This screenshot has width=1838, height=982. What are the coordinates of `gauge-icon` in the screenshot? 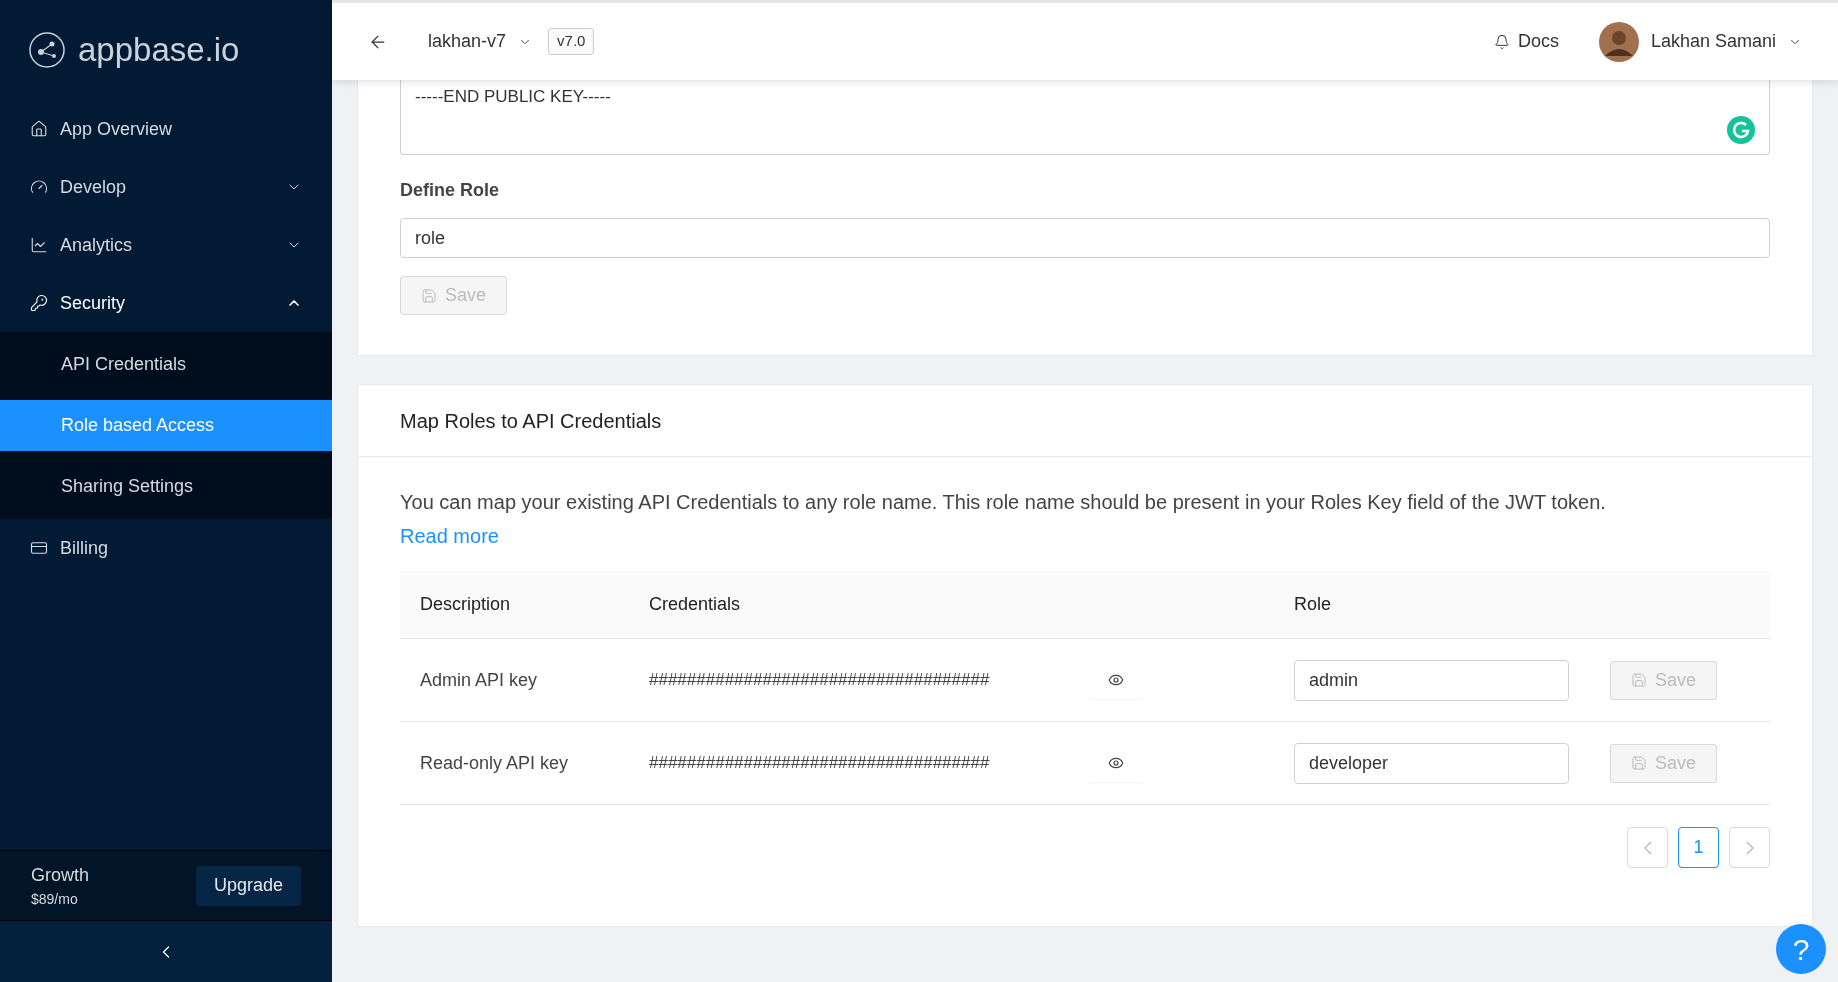 It's located at (39, 187).